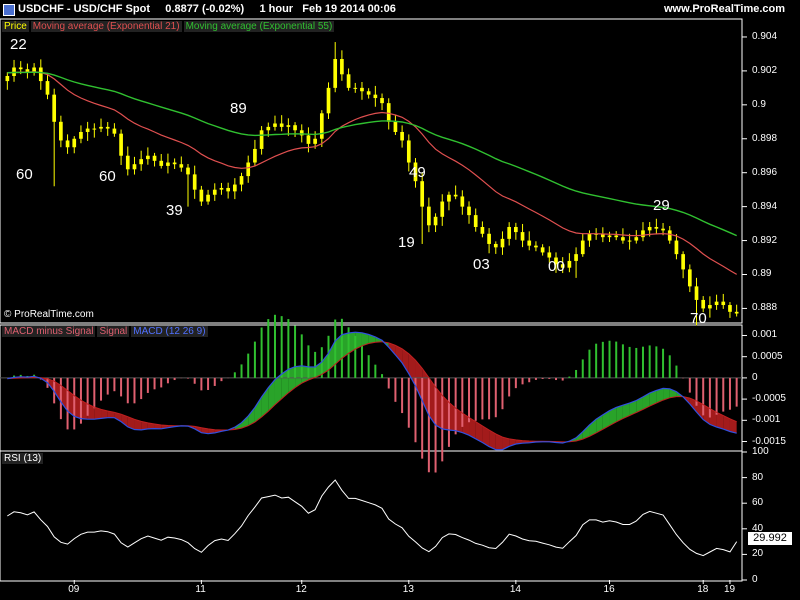 This screenshot has width=800, height=600. I want to click on legend-macd-hist: MACD minus Signal, so click(49, 331).